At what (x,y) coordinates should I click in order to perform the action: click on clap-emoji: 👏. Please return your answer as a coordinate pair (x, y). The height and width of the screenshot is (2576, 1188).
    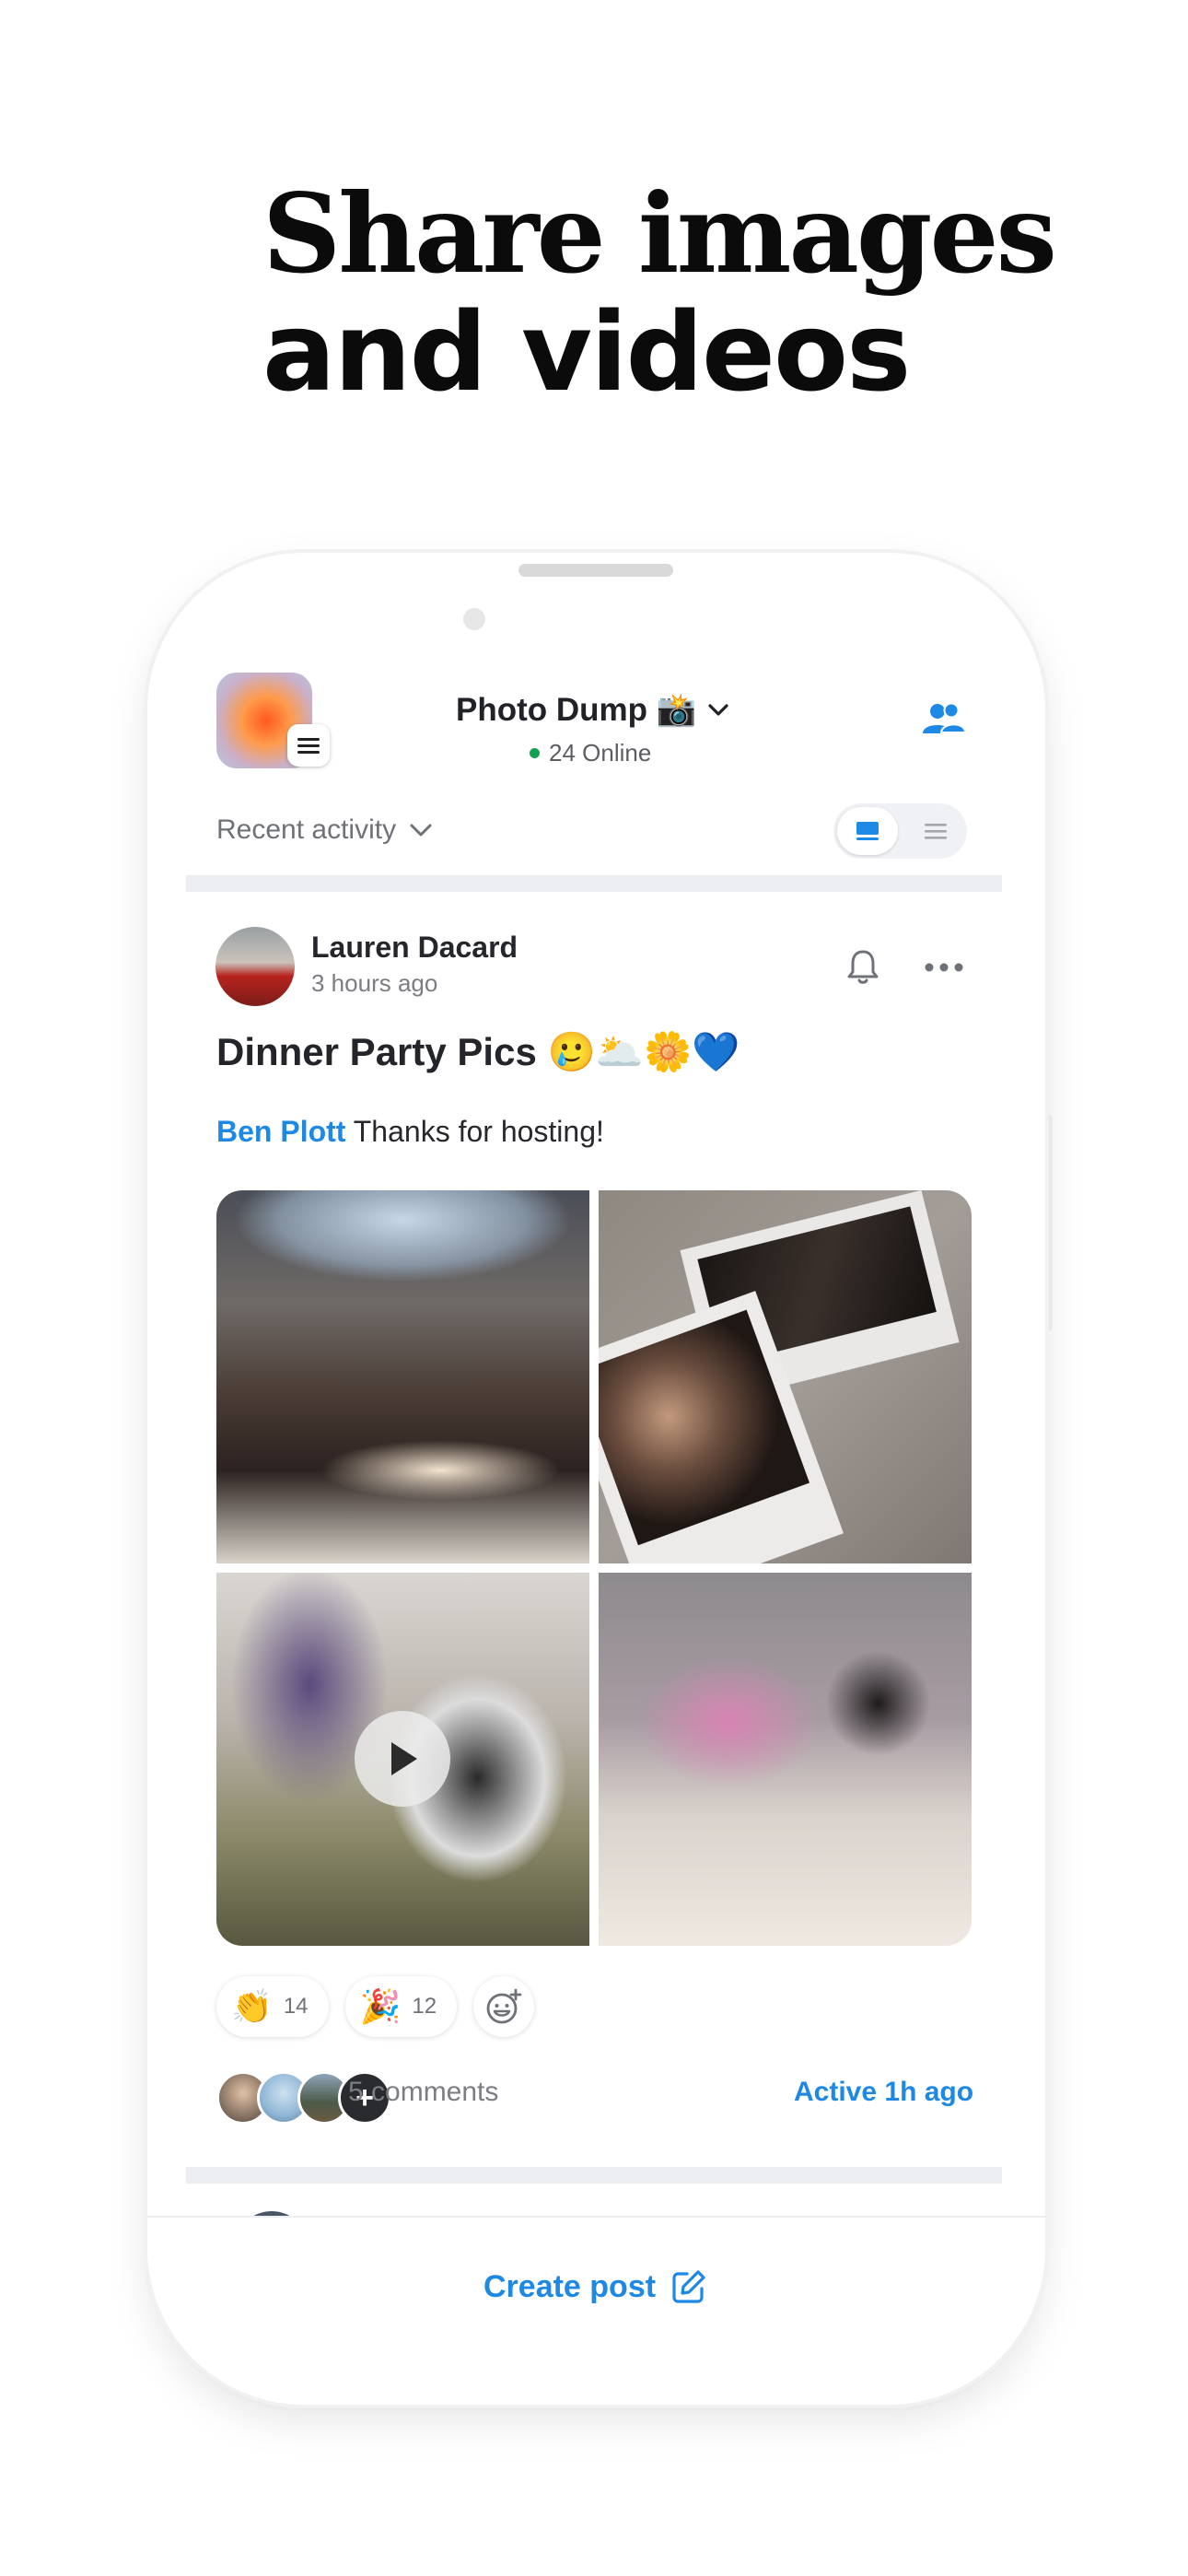
    Looking at the image, I should click on (252, 2007).